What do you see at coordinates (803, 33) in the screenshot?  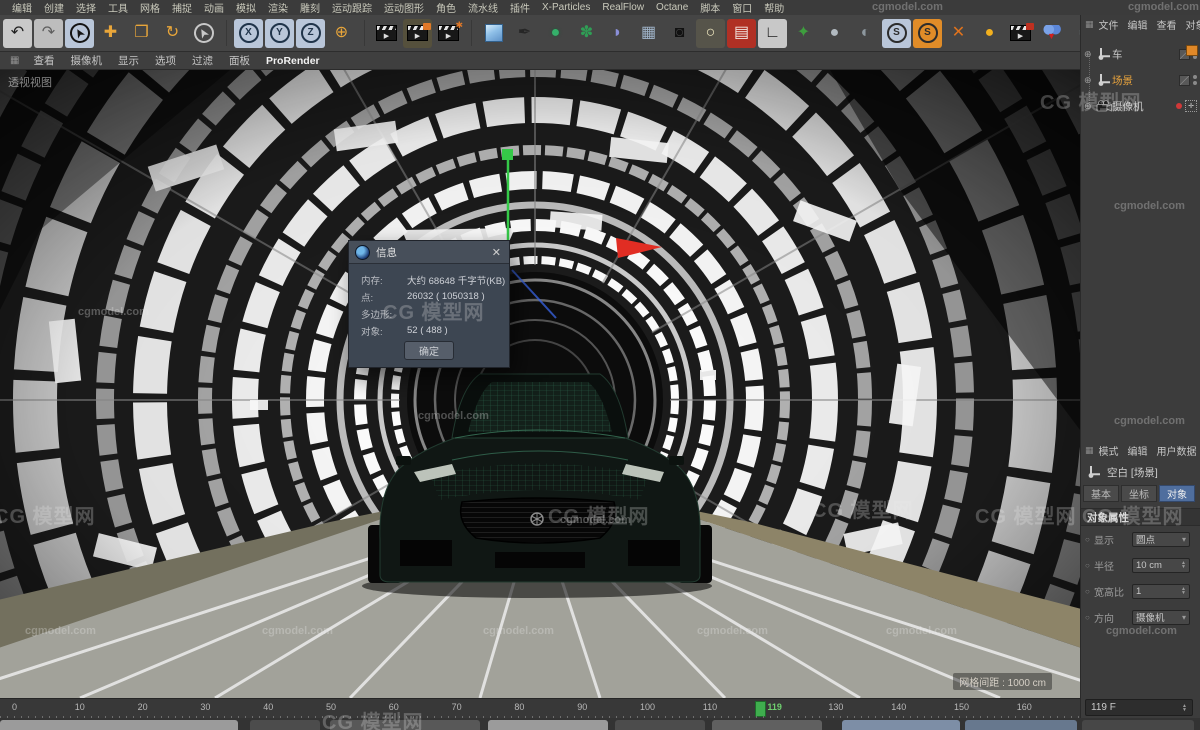 I see `xparticles-button: ✦` at bounding box center [803, 33].